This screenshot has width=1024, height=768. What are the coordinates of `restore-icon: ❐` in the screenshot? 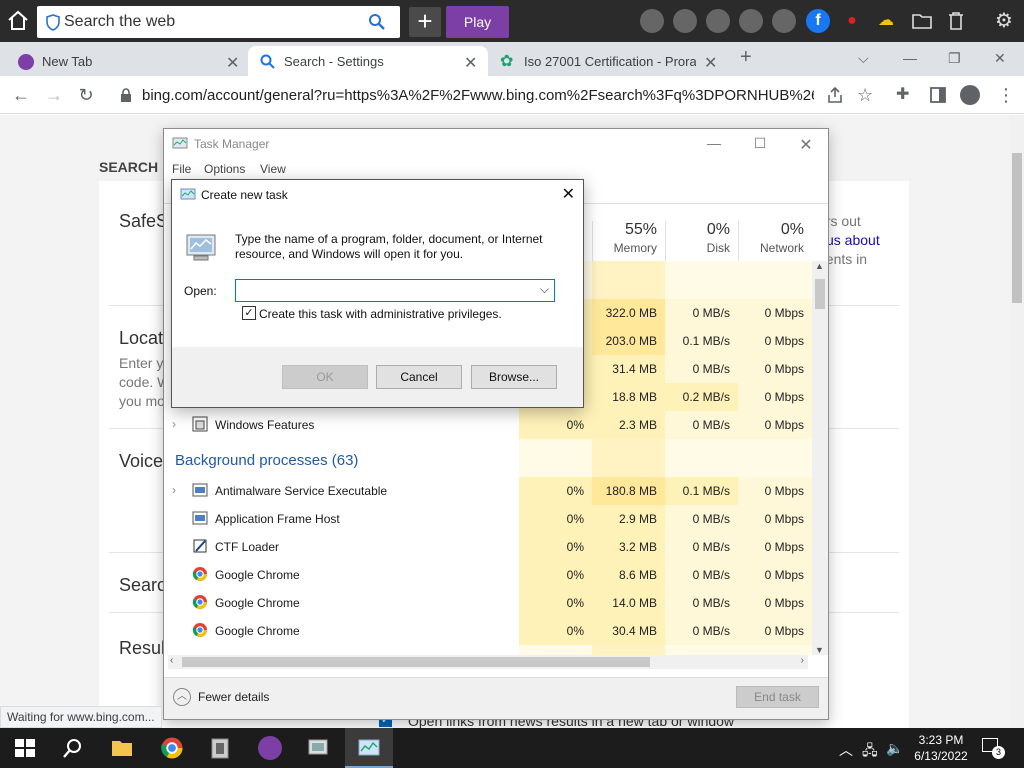 It's located at (954, 58).